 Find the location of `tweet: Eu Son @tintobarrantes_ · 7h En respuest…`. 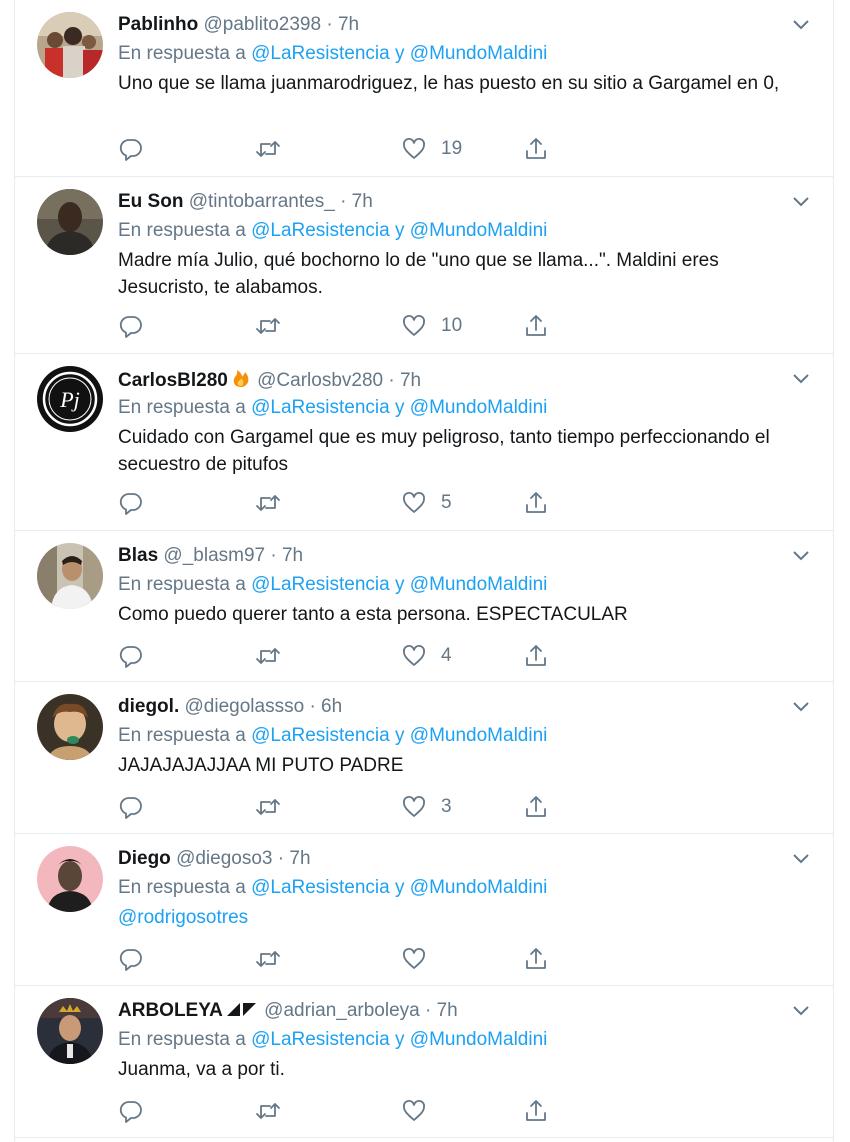

tweet: Eu Son @tintobarrantes_ · 7h En respuest… is located at coordinates (424, 265).